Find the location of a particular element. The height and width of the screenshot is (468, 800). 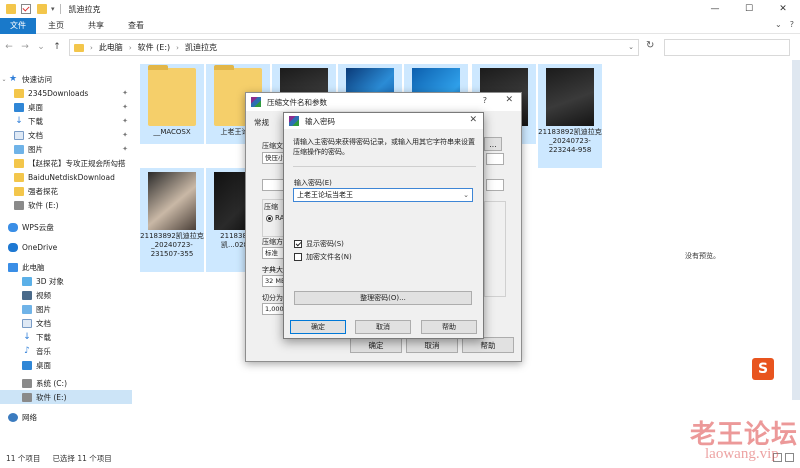

options-dropdown is located at coordinates (495, 185).